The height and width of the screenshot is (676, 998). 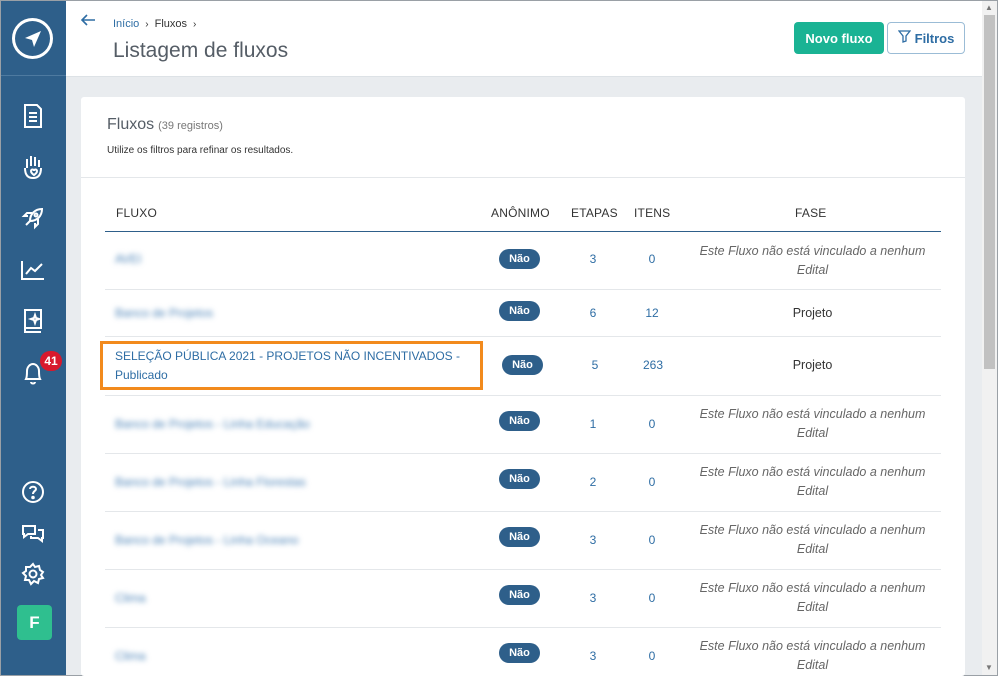 What do you see at coordinates (595, 365) in the screenshot?
I see `etapas-count: 5` at bounding box center [595, 365].